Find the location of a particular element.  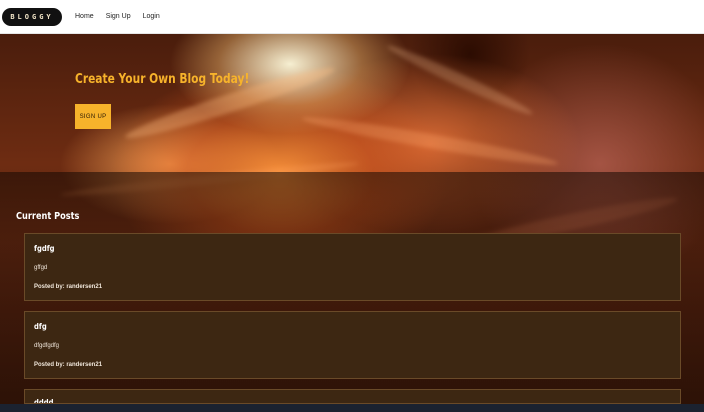

post-title: dfg is located at coordinates (40, 326).